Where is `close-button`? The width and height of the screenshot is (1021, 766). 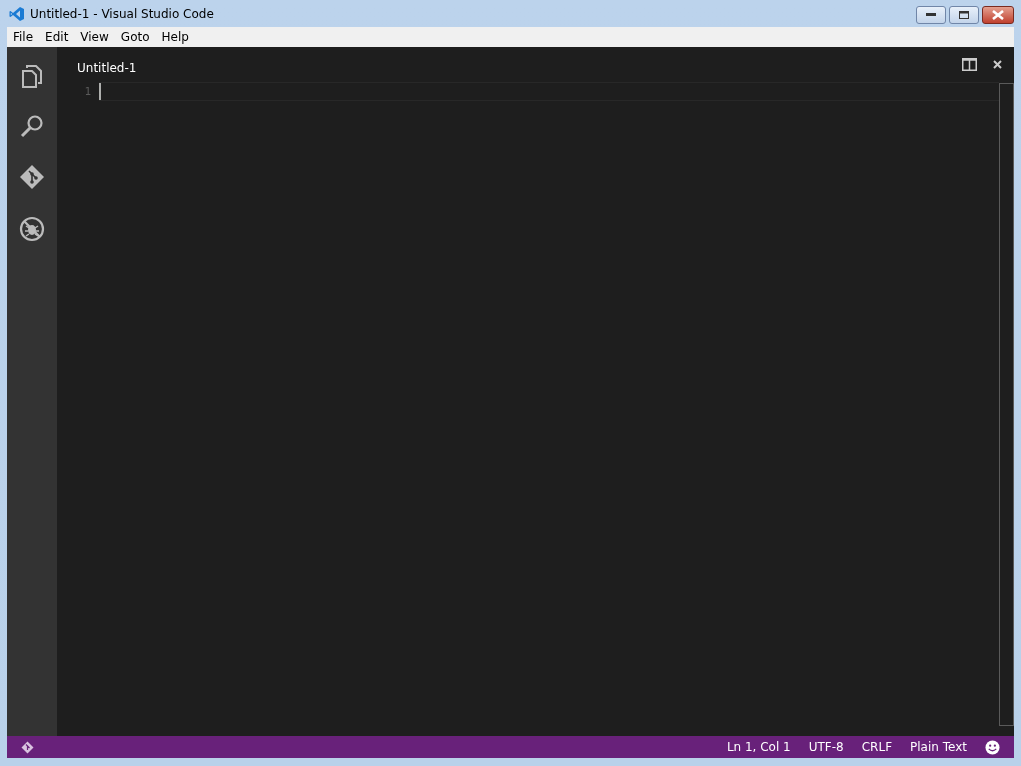
close-button is located at coordinates (998, 15).